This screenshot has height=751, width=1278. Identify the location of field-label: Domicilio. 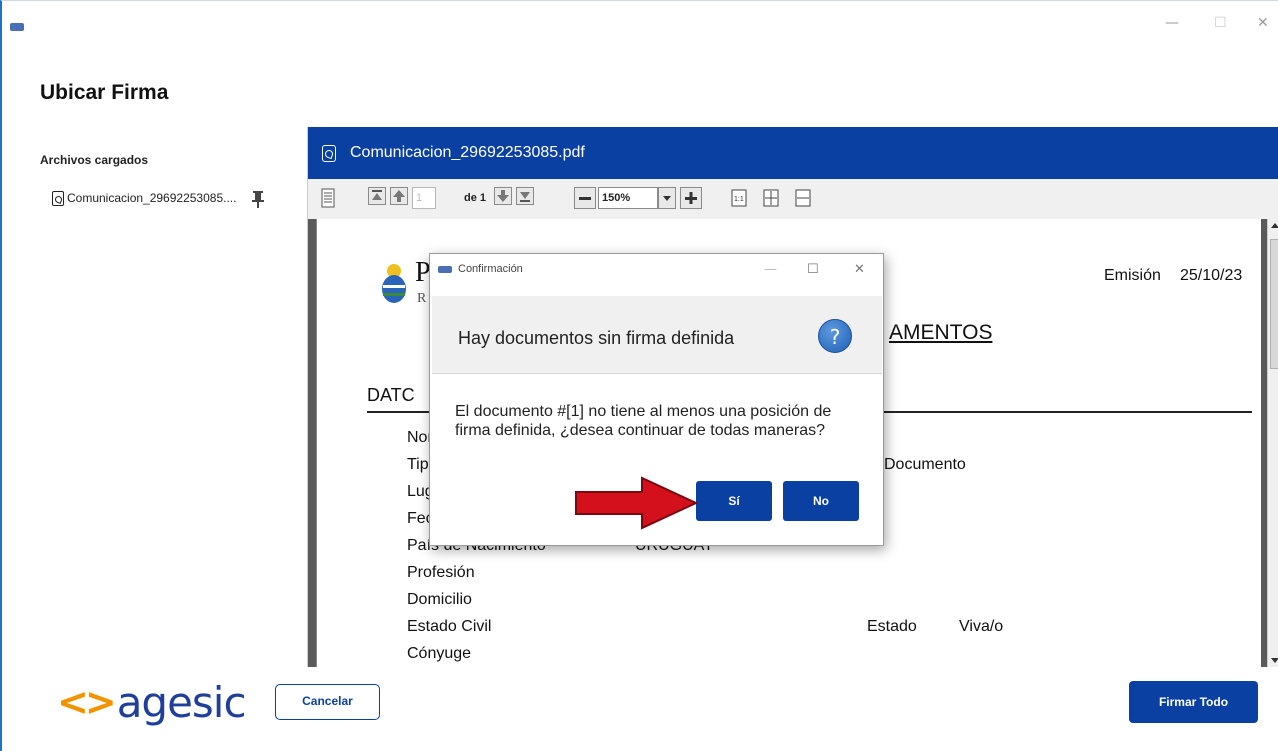
(439, 599).